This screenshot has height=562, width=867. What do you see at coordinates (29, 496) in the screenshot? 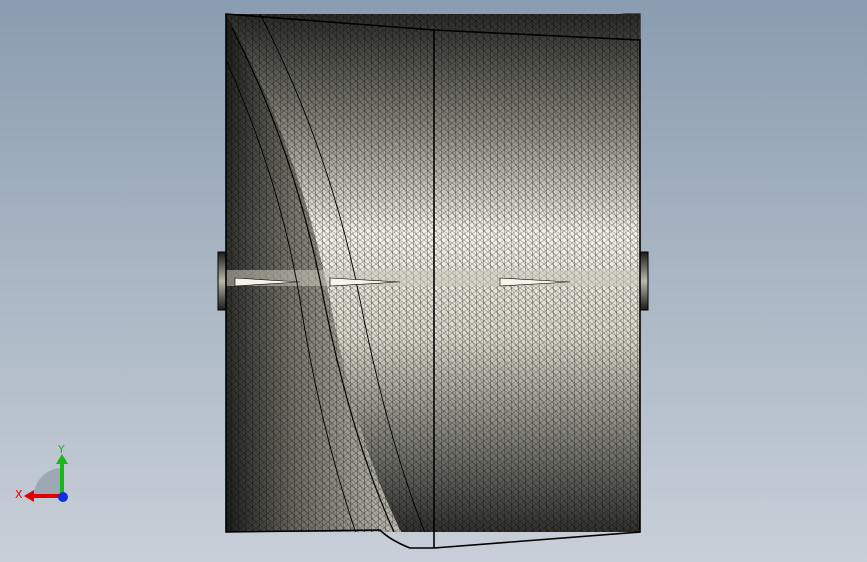
I see `x-arrow-head` at bounding box center [29, 496].